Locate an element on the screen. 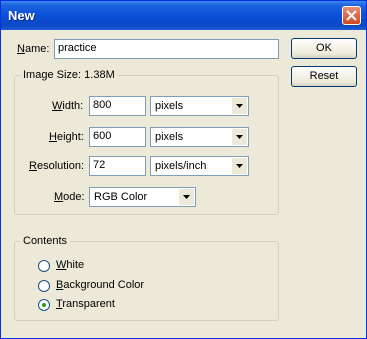 This screenshot has height=339, width=367. contents-title: Contents is located at coordinates (45, 241).